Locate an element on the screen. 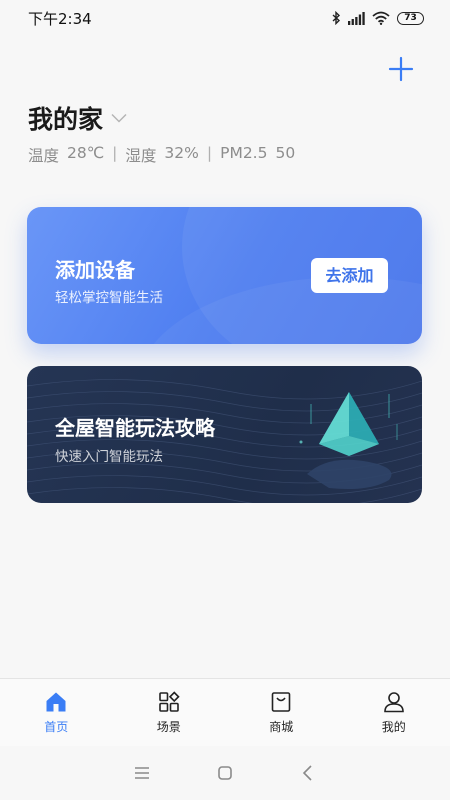 This screenshot has width=450, height=800. nav-item-home: 首页 is located at coordinates (56, 713).